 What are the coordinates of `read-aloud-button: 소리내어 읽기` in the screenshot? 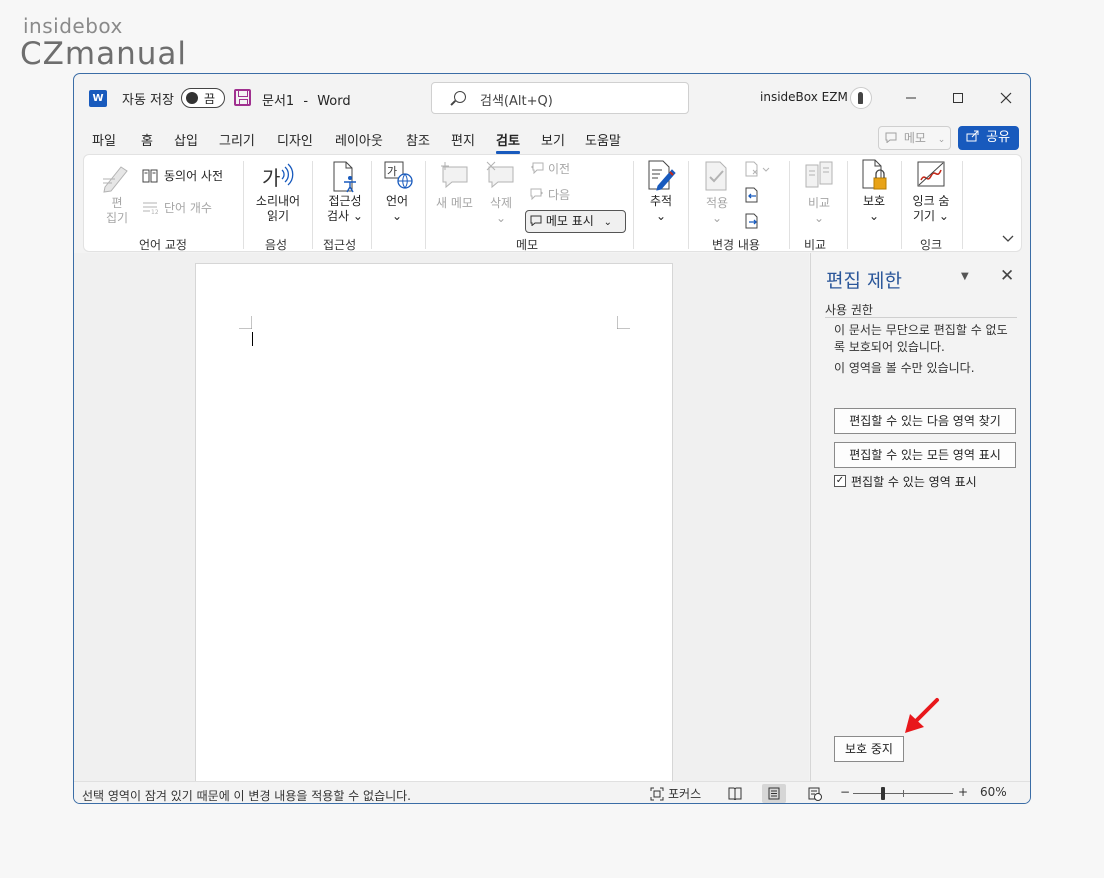 It's located at (278, 209).